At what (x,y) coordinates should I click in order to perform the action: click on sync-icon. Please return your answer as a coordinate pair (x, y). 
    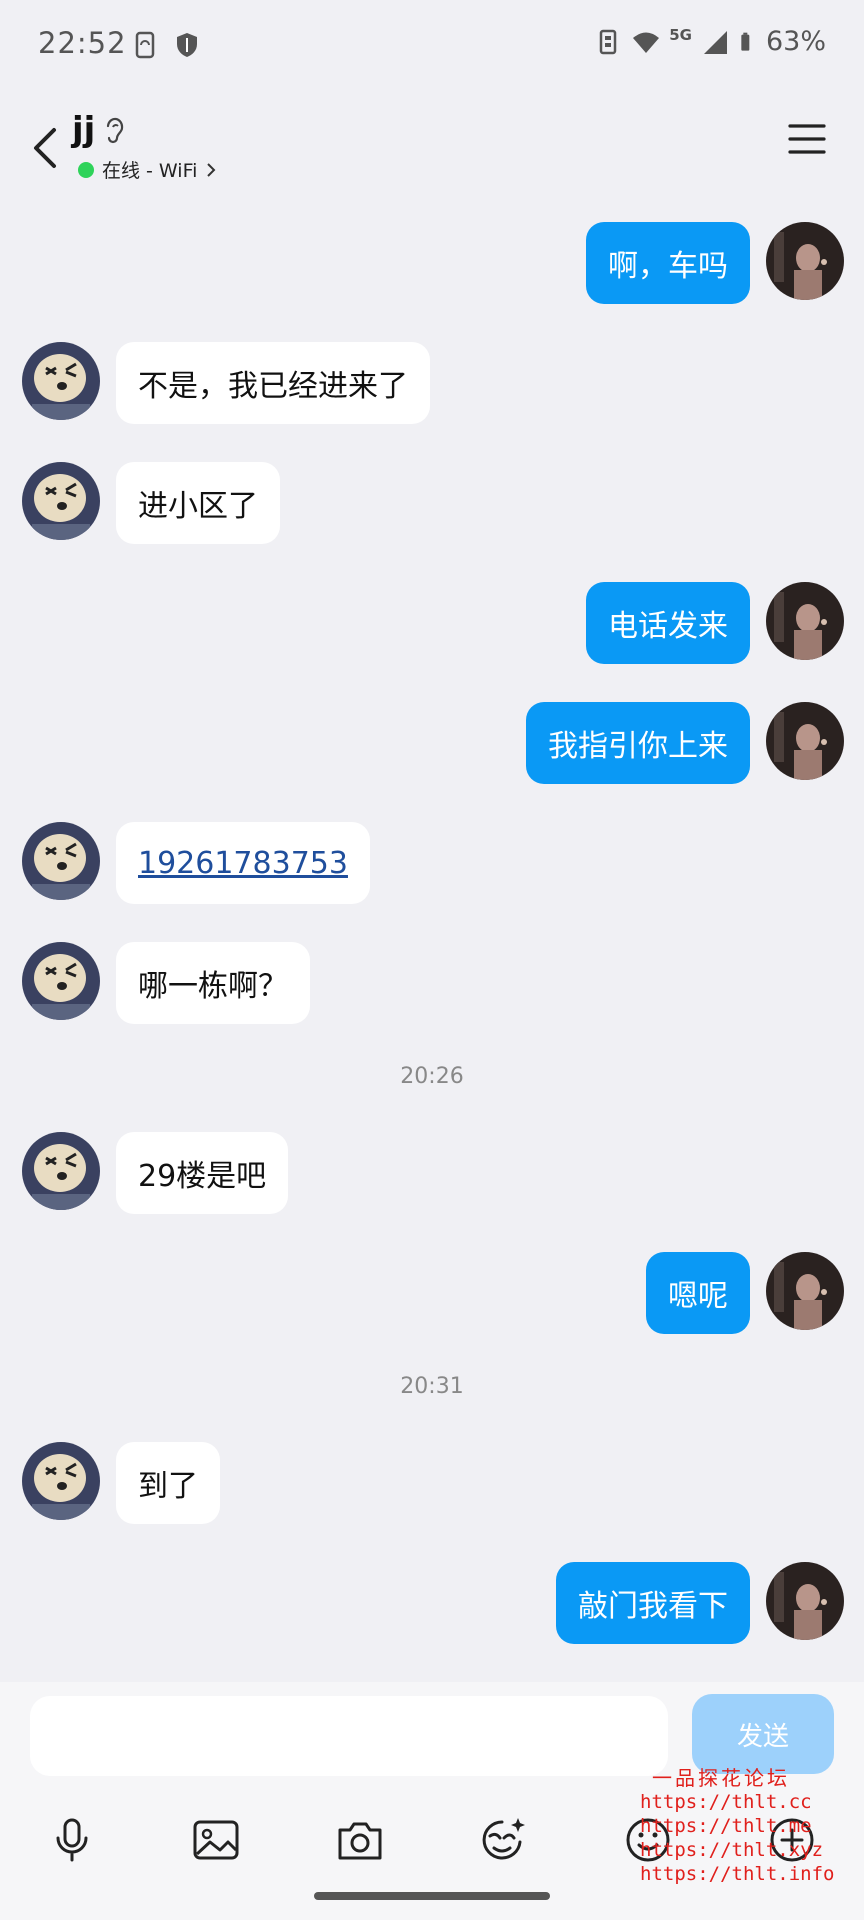
    Looking at the image, I should click on (145, 45).